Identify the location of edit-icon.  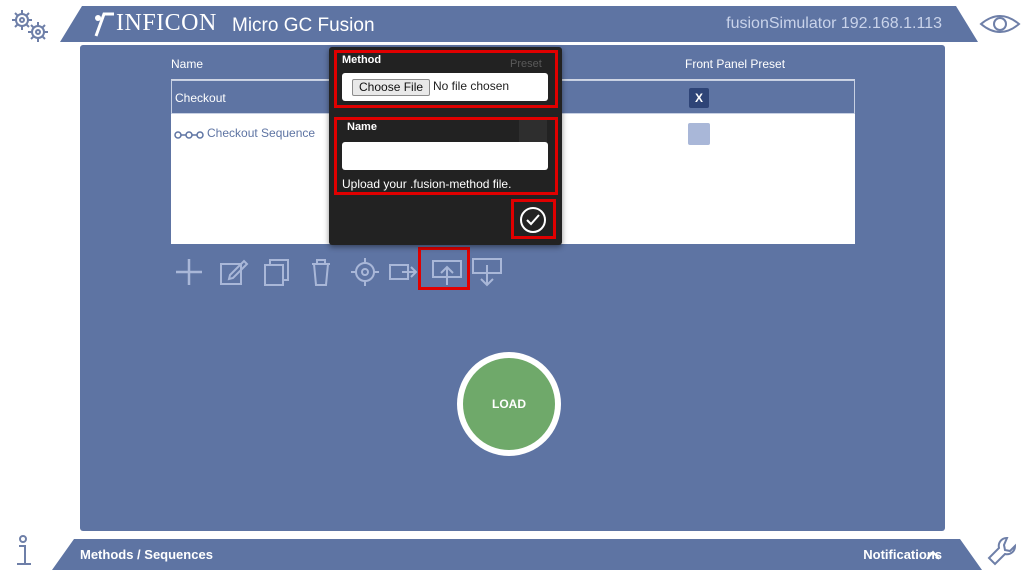
(233, 272).